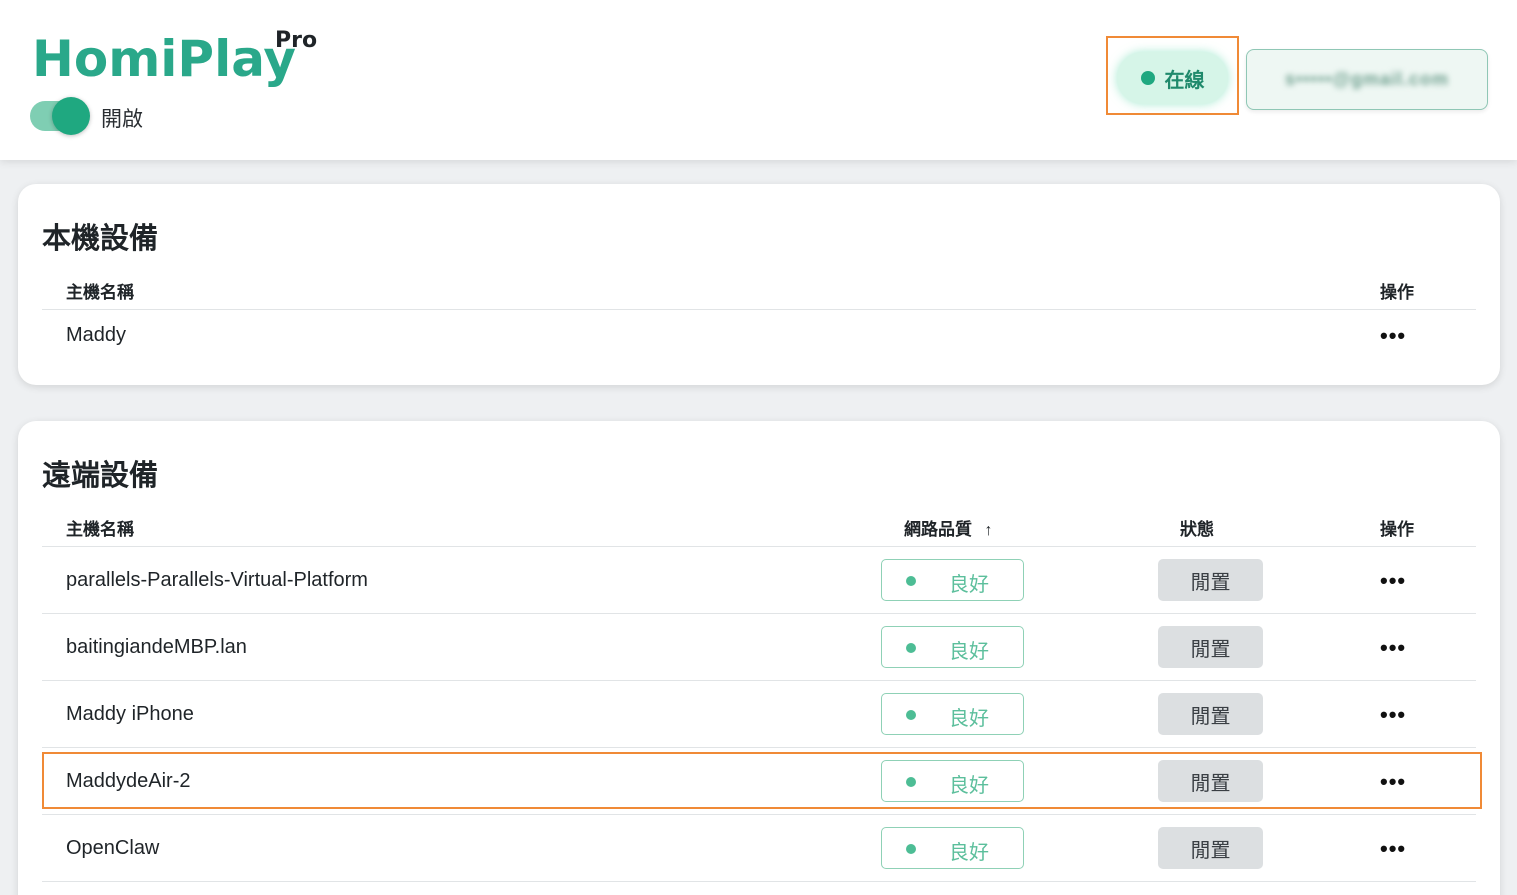  What do you see at coordinates (1397, 529) in the screenshot?
I see `remote-col-action: 操作` at bounding box center [1397, 529].